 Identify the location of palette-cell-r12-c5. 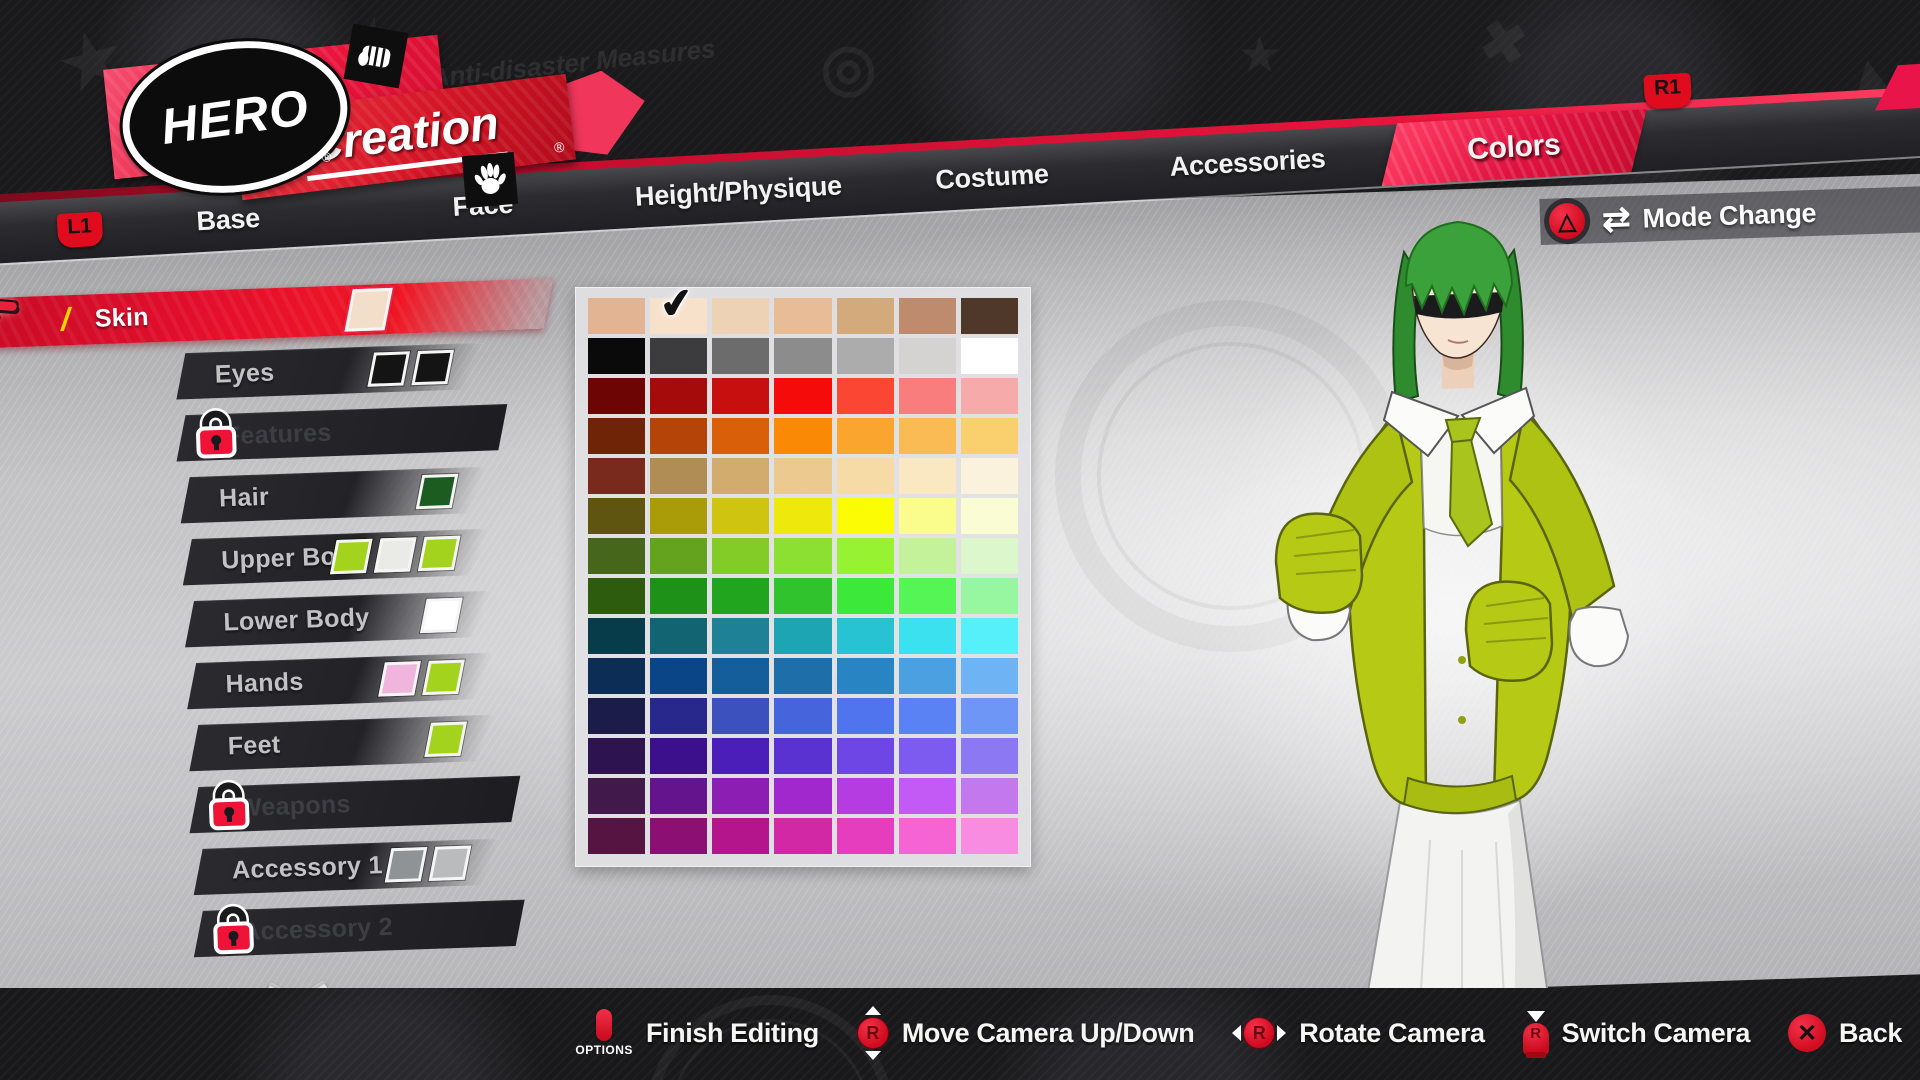
(865, 756).